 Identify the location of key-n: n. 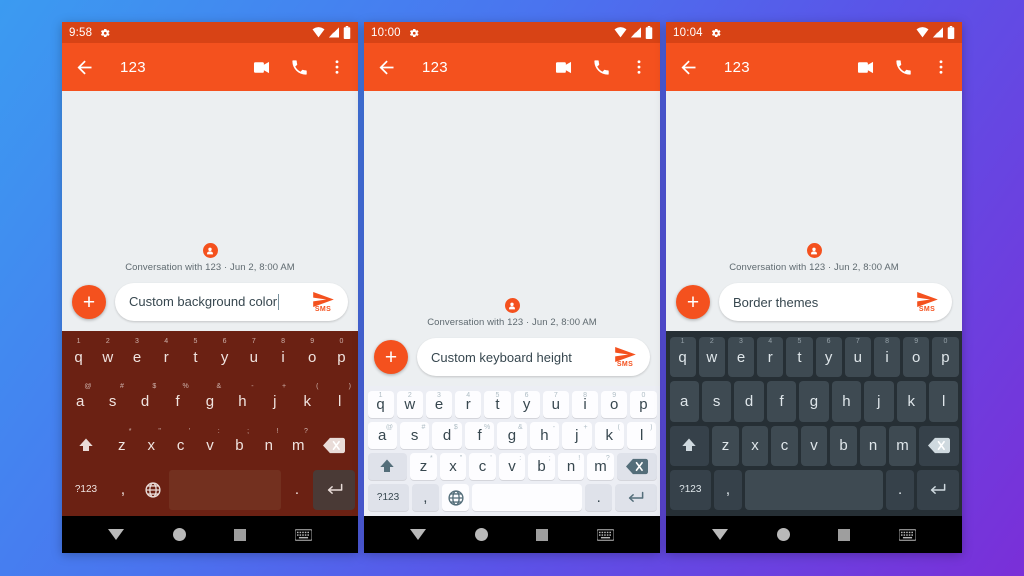
(873, 445).